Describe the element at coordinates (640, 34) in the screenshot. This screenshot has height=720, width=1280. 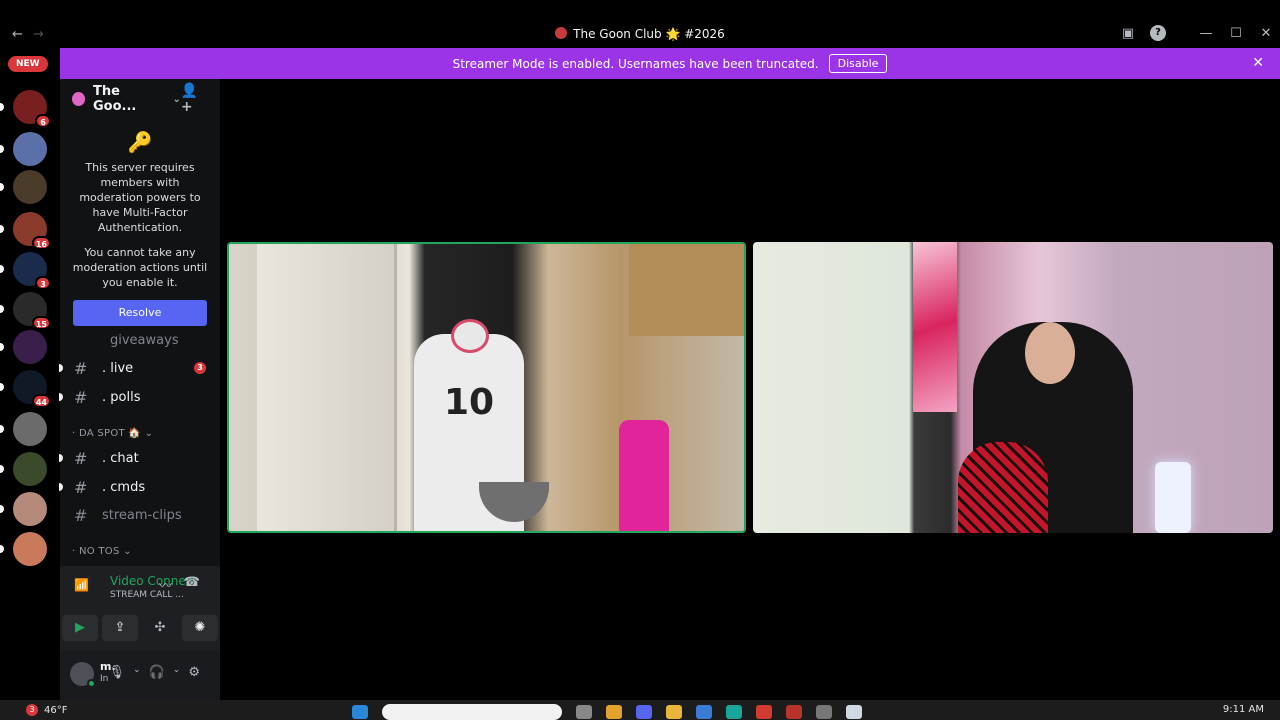
I see `window-title: The Goon Club 🌟 #2026` at that location.